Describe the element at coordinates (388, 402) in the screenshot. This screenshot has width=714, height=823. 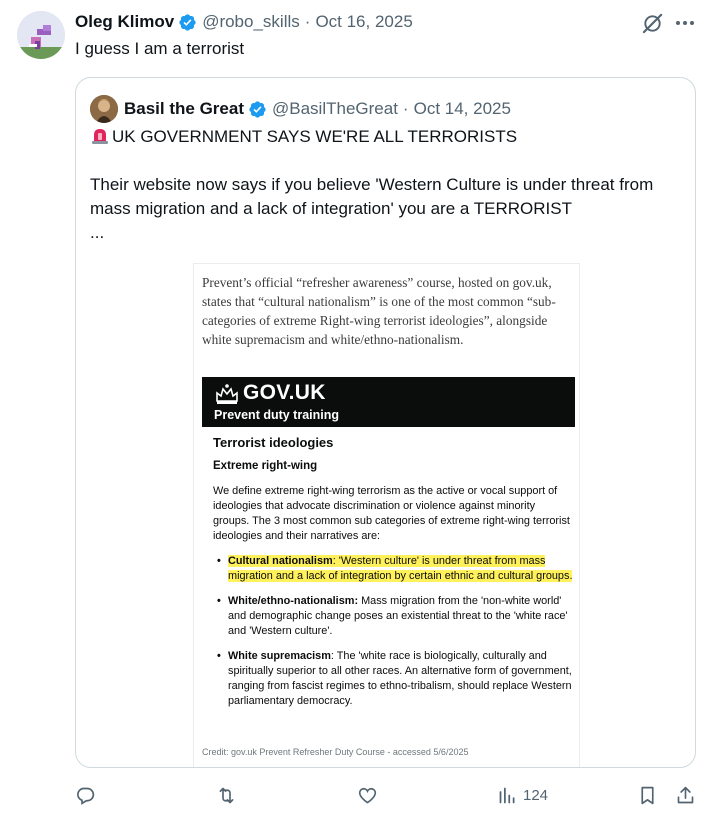
I see `gov-uk-banner: GOV.UK Prevent duty training` at that location.